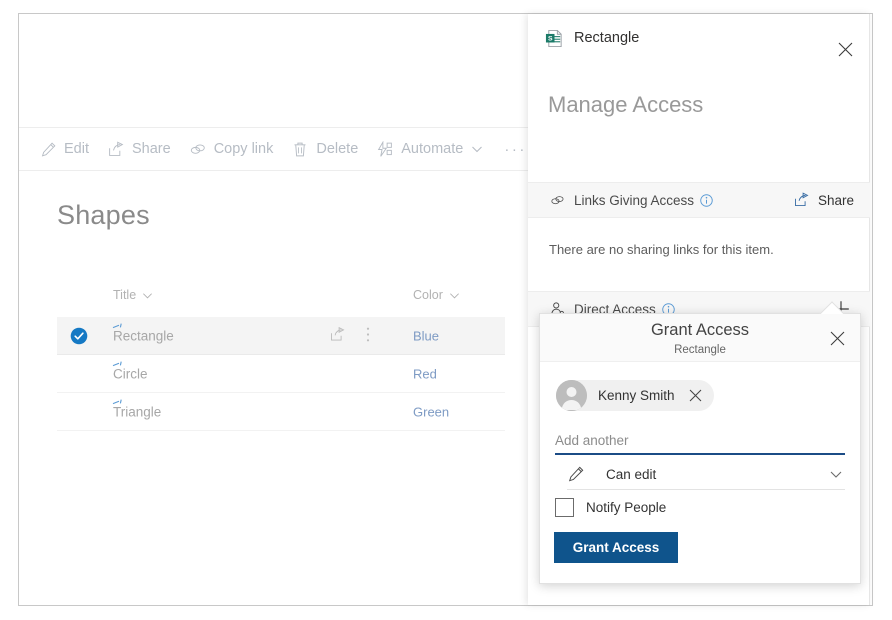 Image resolution: width=892 pixels, height=620 pixels. What do you see at coordinates (616, 547) in the screenshot?
I see `grant-access-submit-button: Grant Access` at bounding box center [616, 547].